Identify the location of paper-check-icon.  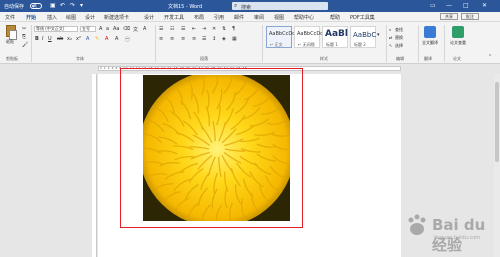
(458, 32).